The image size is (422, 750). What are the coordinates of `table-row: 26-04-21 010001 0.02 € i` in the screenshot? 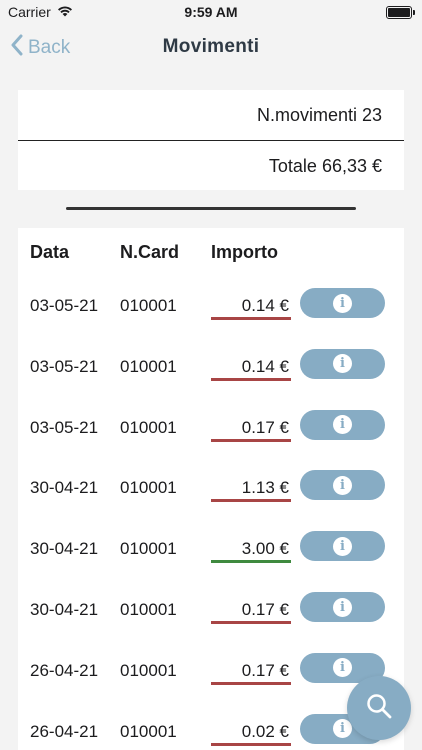 It's located at (211, 731).